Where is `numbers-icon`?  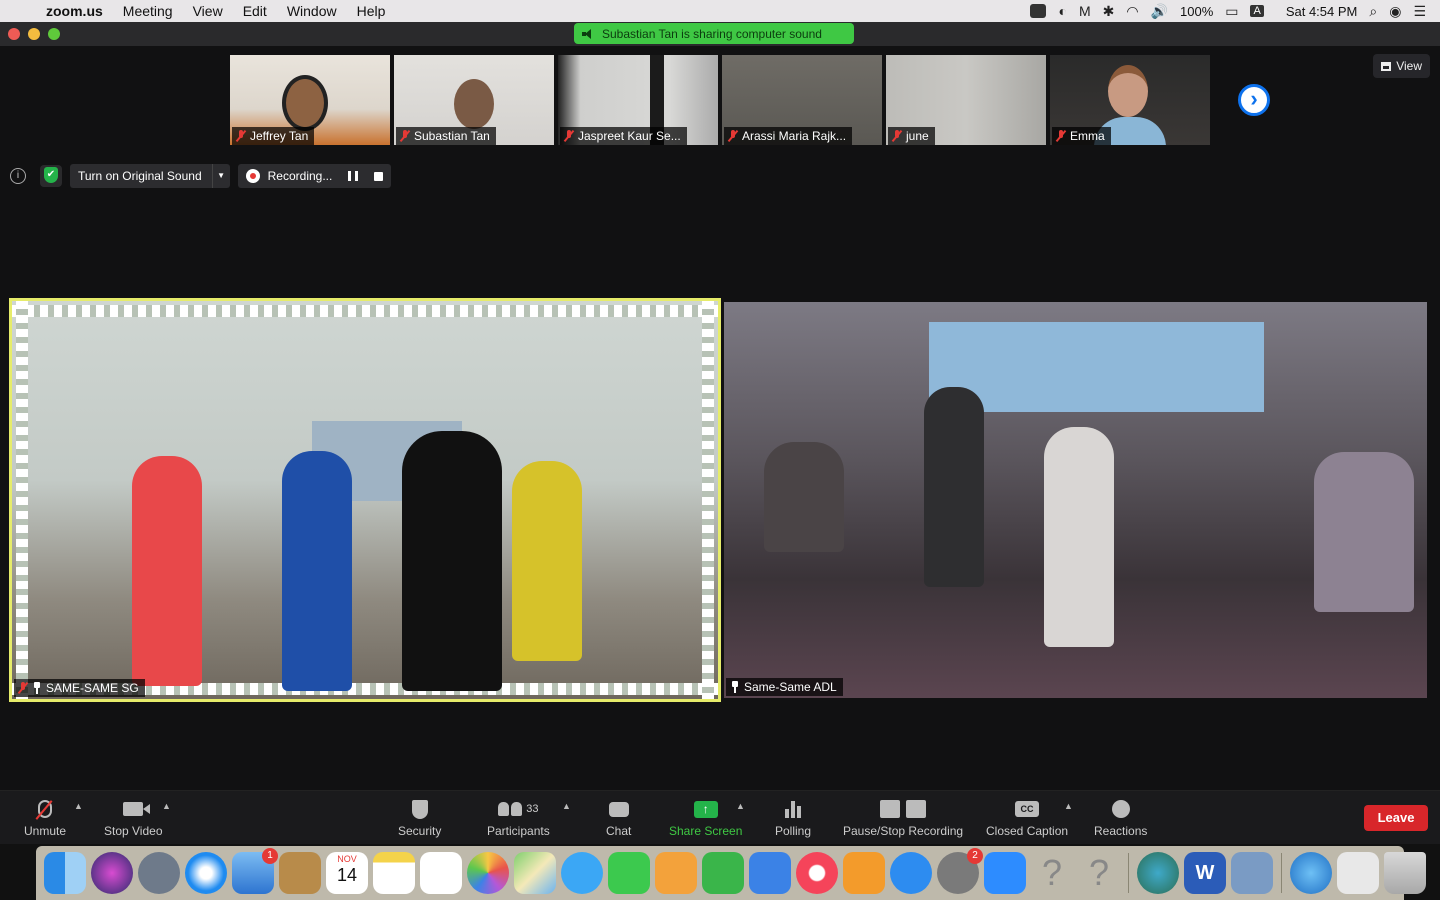
numbers-icon is located at coordinates (723, 873).